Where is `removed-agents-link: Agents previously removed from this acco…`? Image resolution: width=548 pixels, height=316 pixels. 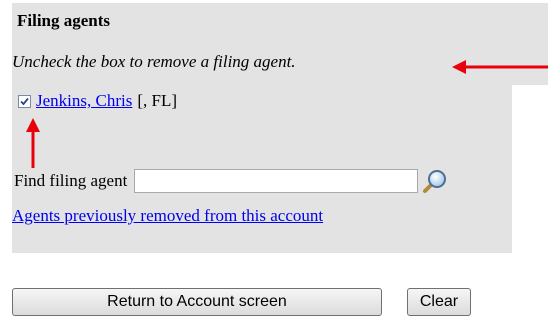 removed-agents-link: Agents previously removed from this acco… is located at coordinates (167, 216).